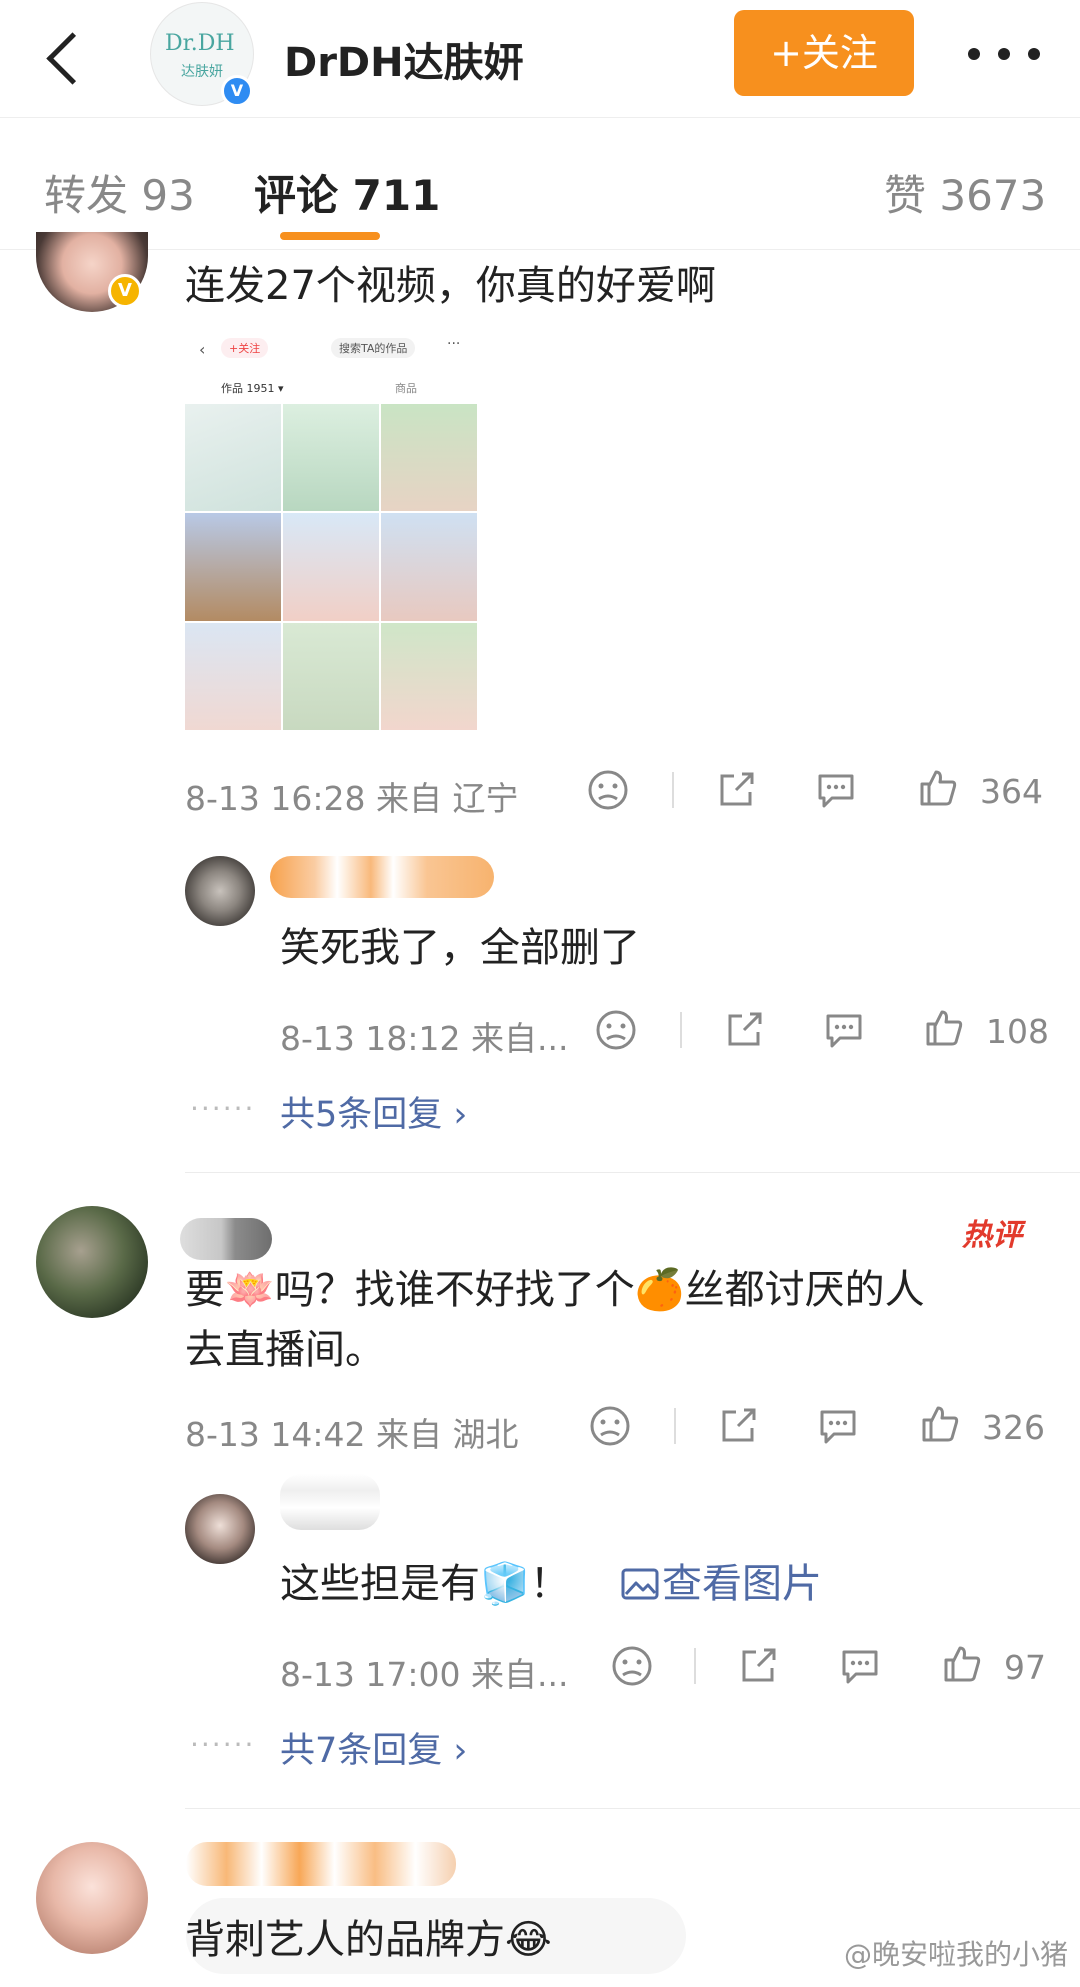  I want to click on comment-text-line1: 要🪷吗？找谁不好找了个🍊丝都讨厌的人, so click(555, 1290).